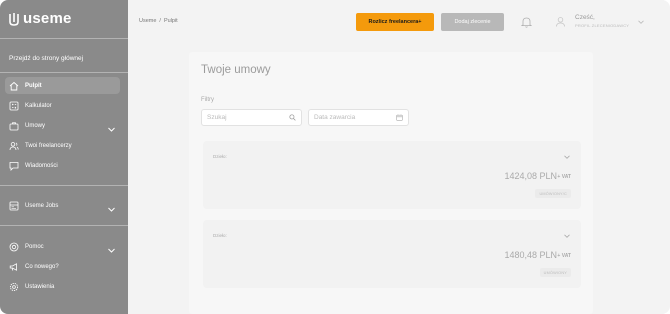 The width and height of the screenshot is (670, 314). What do you see at coordinates (207, 100) in the screenshot?
I see `filters-label: Filtry` at bounding box center [207, 100].